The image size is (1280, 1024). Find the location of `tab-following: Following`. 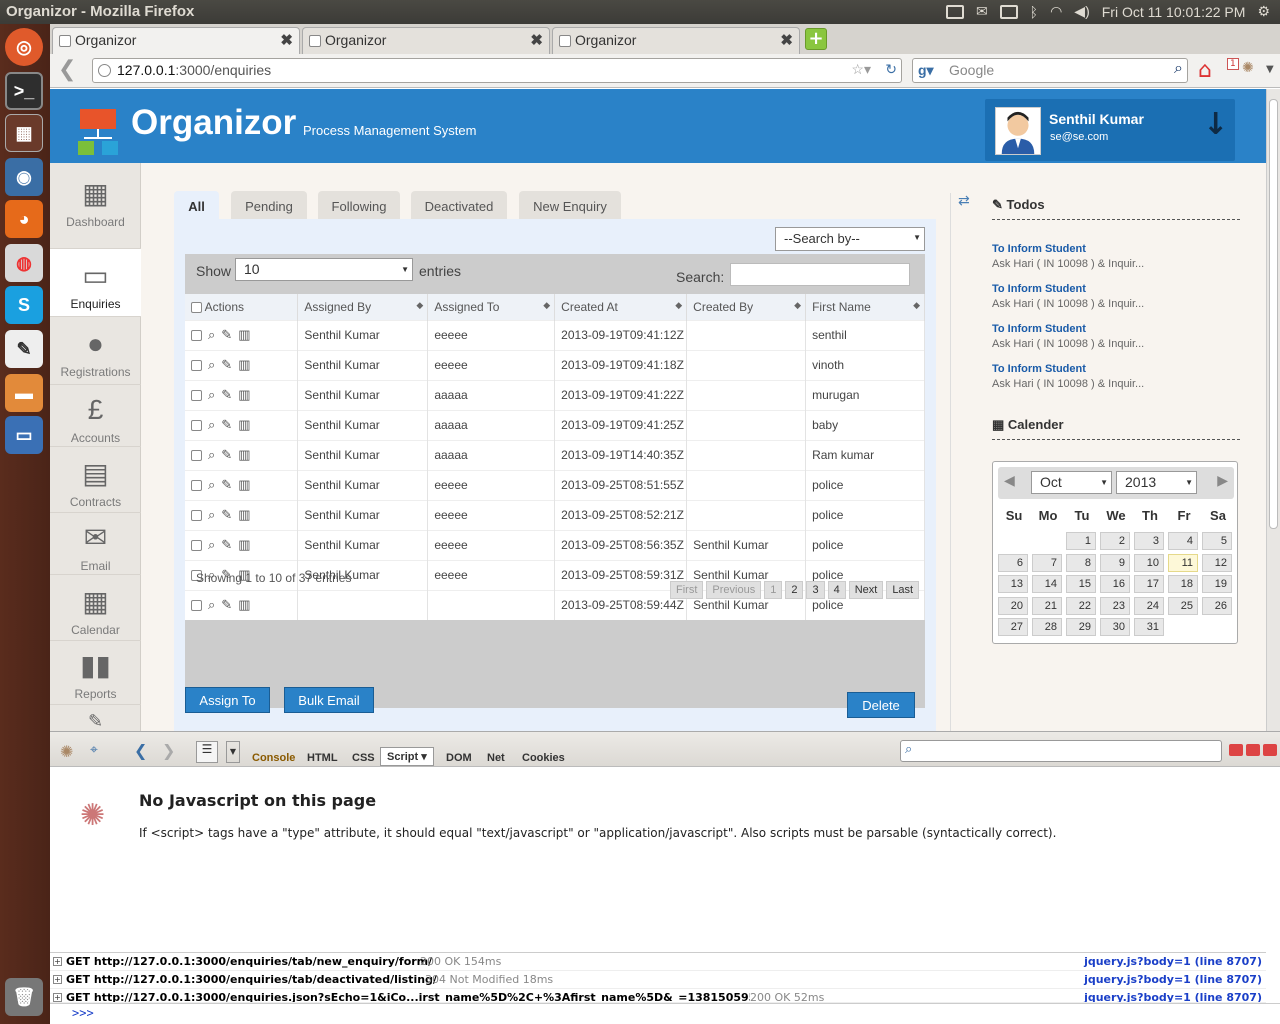

tab-following: Following is located at coordinates (359, 205).